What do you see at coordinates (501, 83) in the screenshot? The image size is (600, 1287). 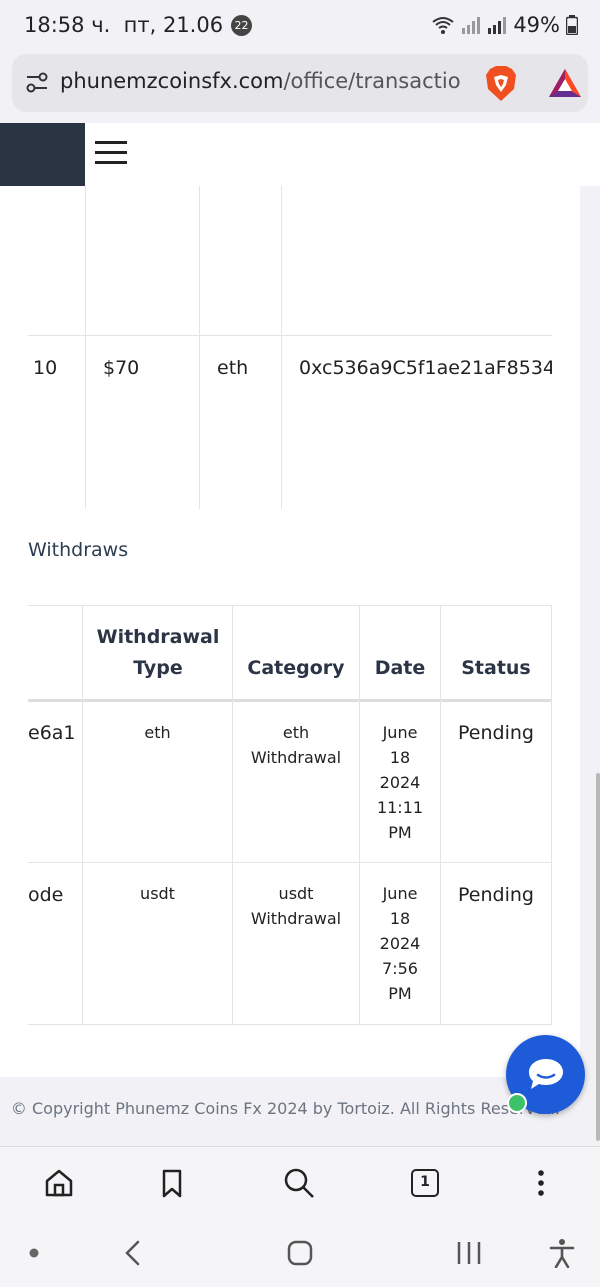 I see `brave-shields-icon` at bounding box center [501, 83].